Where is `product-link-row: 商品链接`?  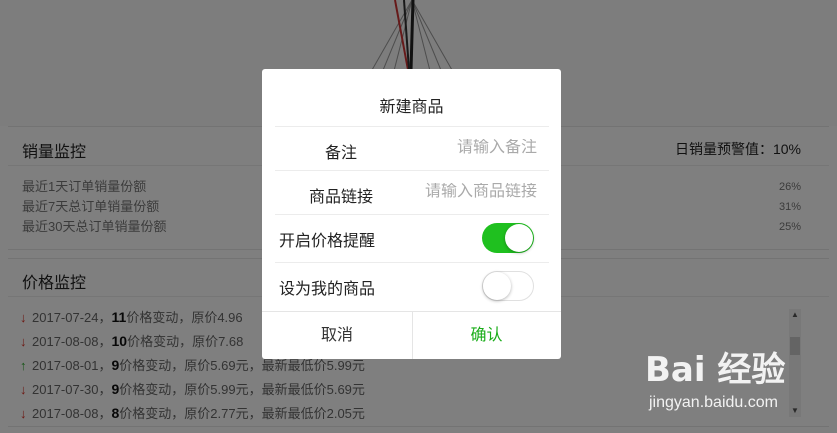
product-link-row: 商品链接 is located at coordinates (412, 192).